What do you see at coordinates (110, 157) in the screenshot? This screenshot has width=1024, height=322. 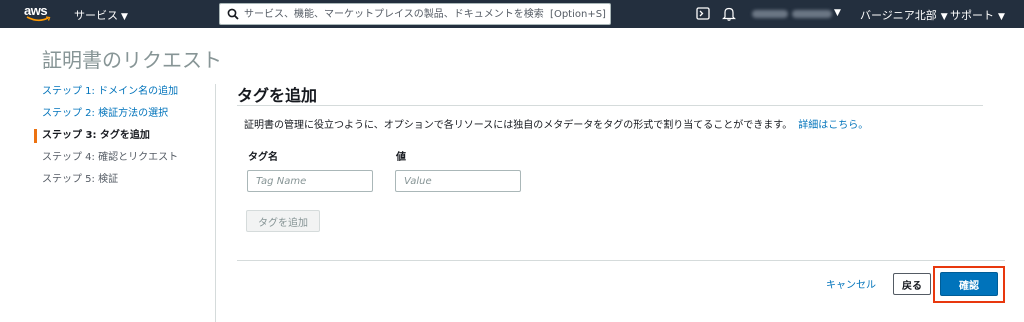 I see `step-label: ステップ 4: 確認とリクエスト` at bounding box center [110, 157].